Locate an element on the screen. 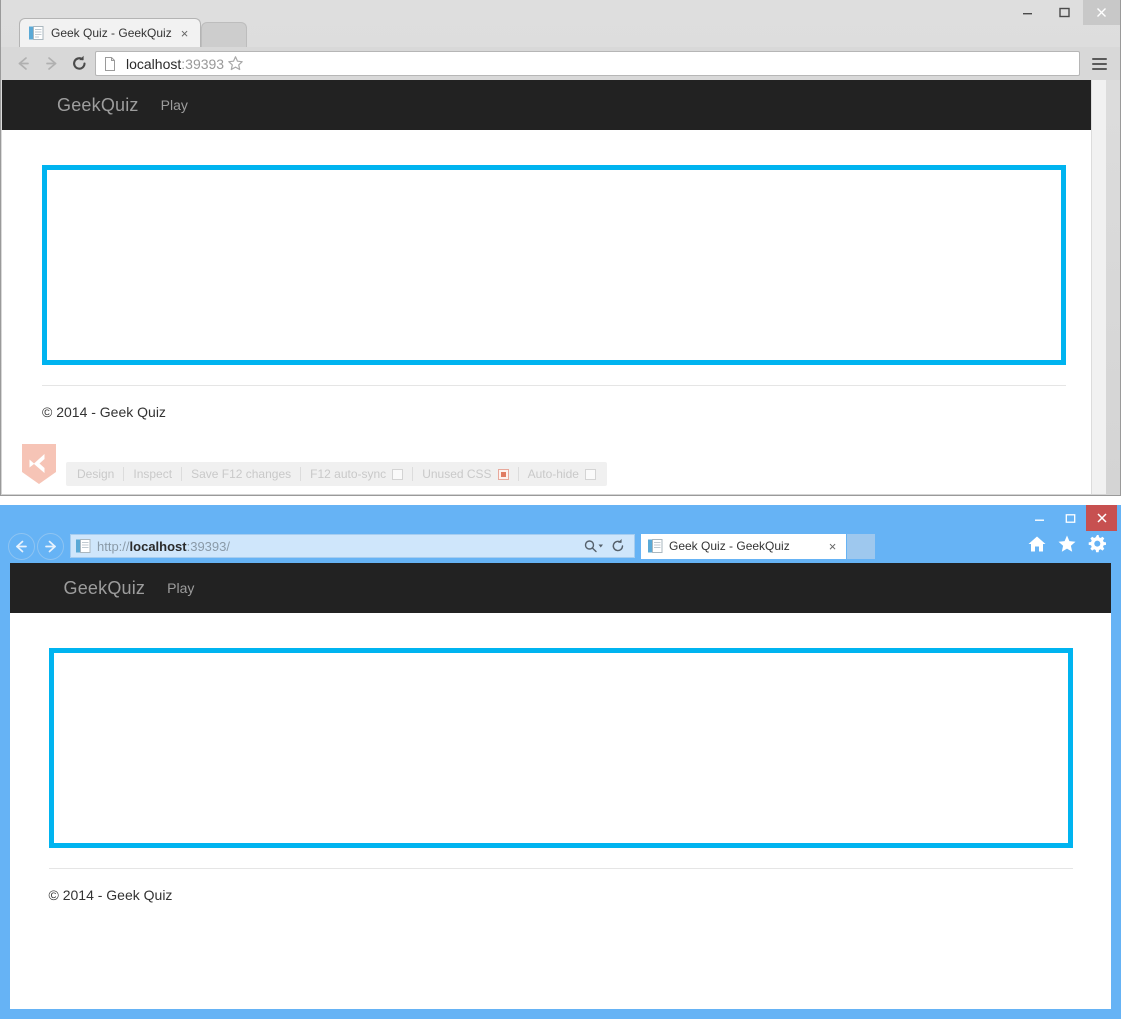  url-port: :39393 is located at coordinates (203, 63).